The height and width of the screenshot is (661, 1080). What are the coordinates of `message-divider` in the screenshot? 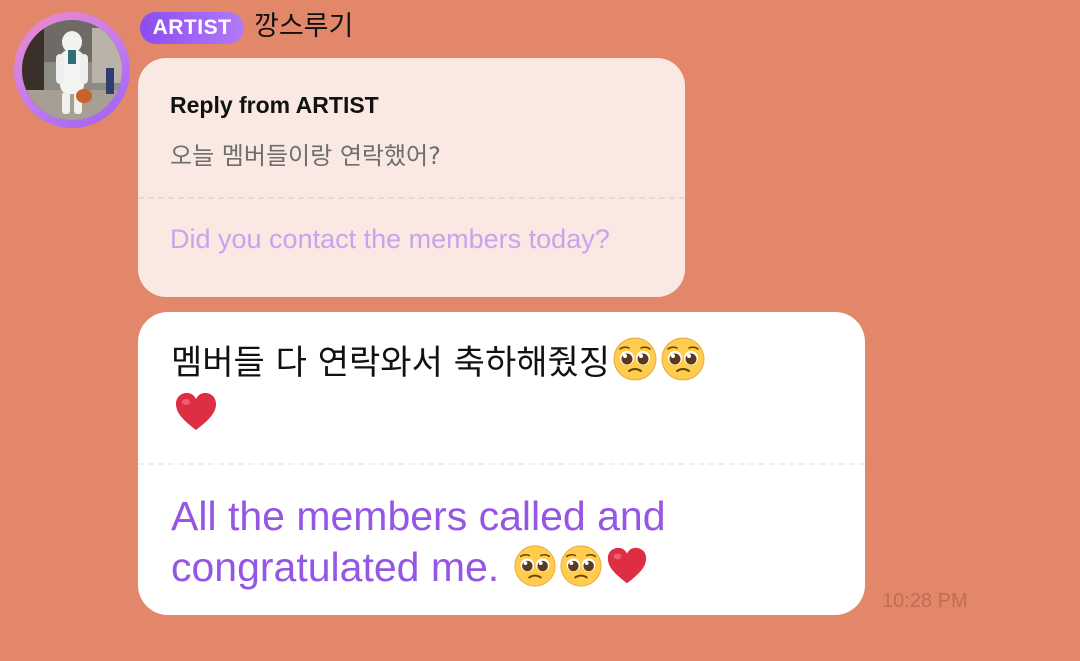 It's located at (501, 464).